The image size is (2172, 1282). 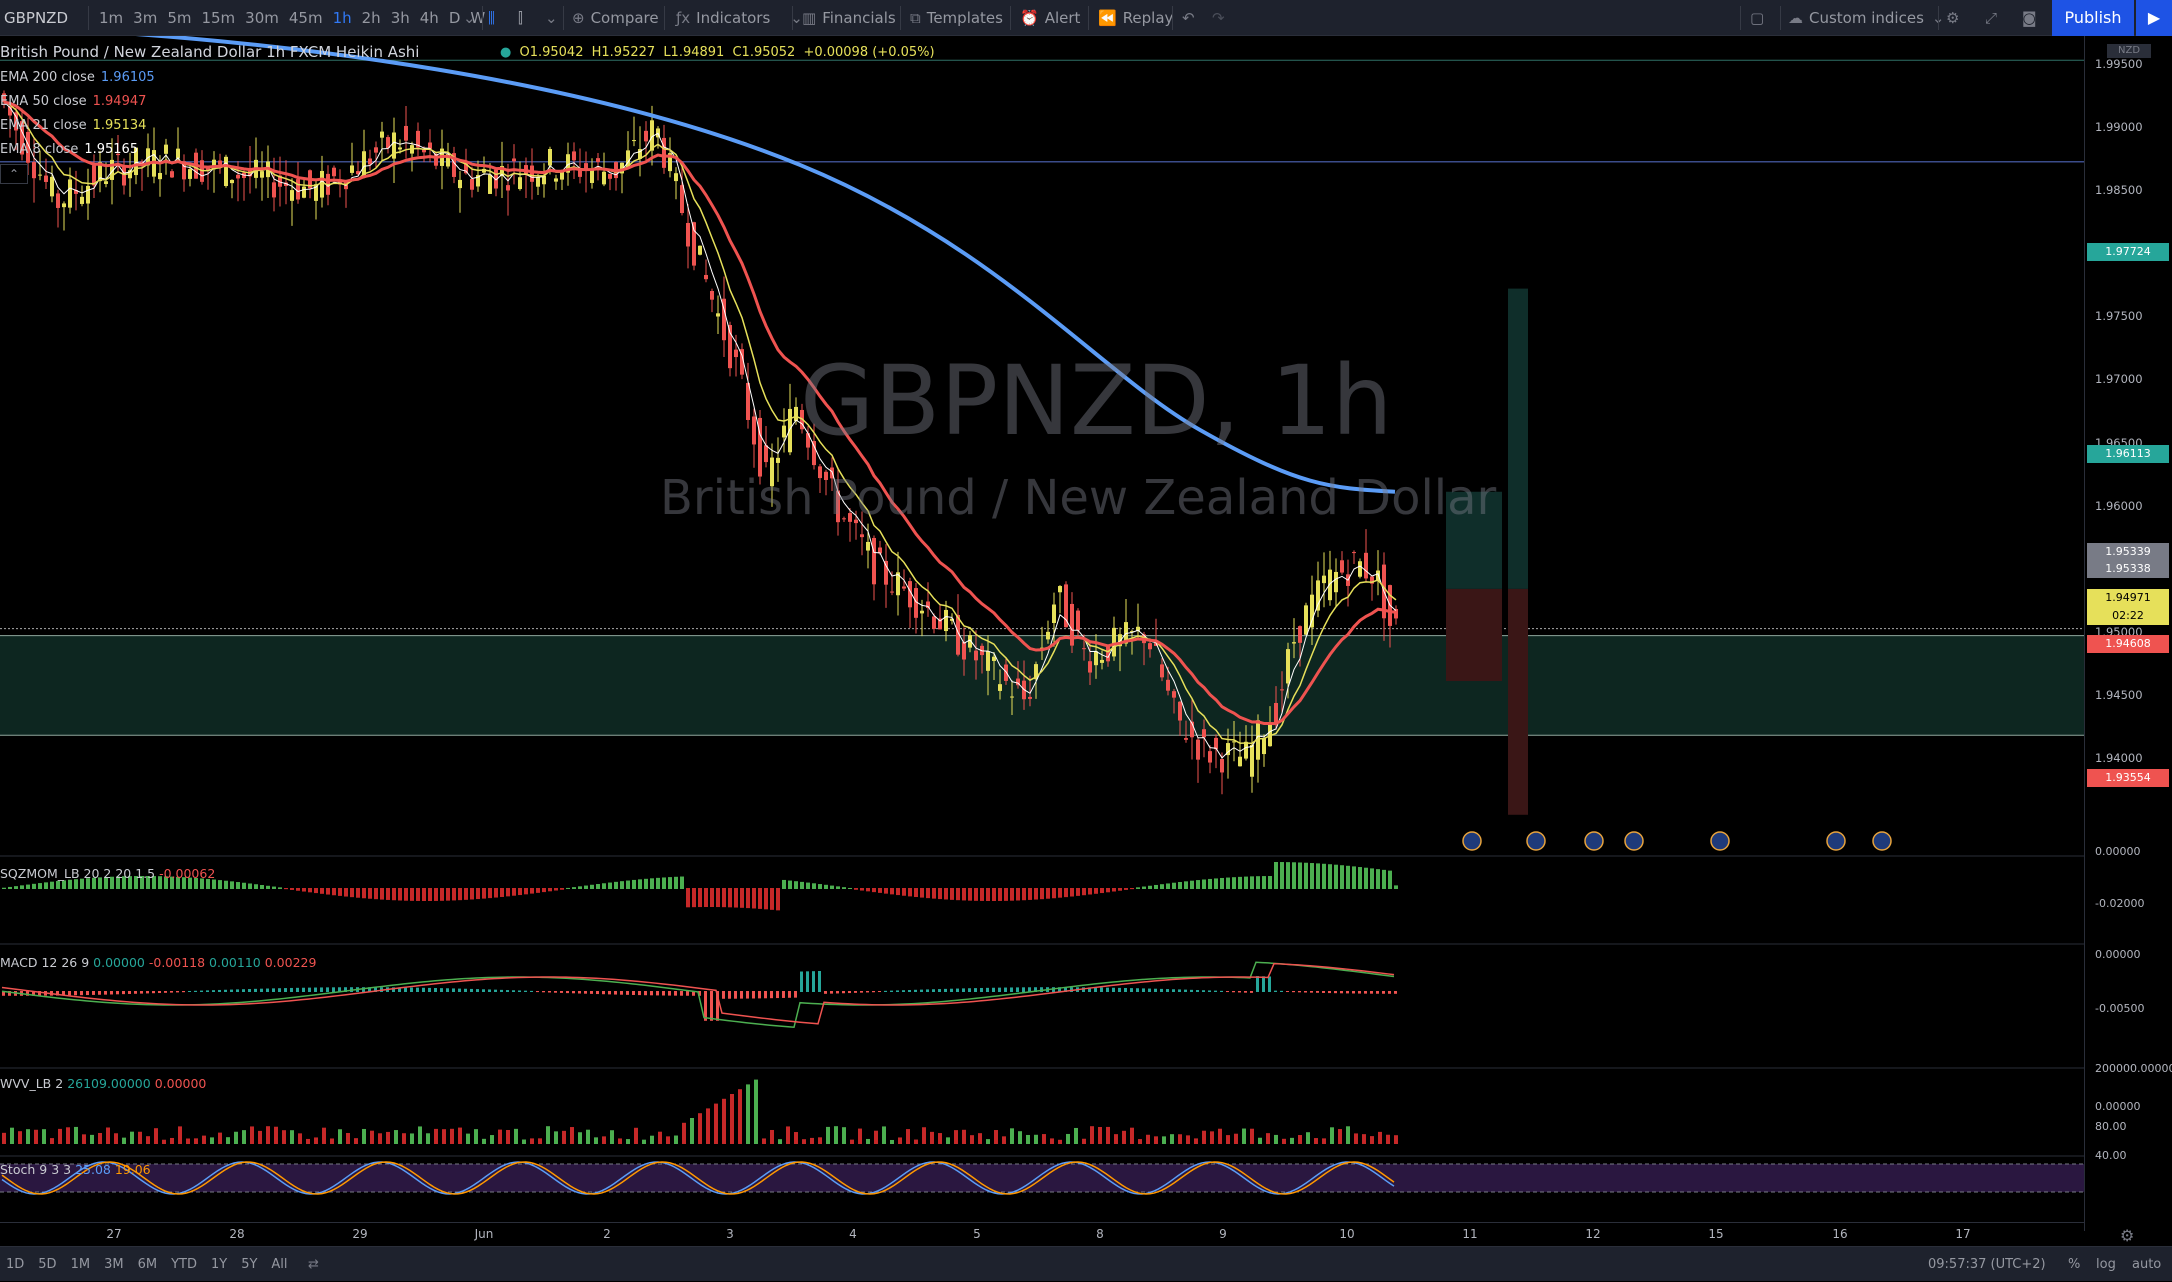 What do you see at coordinates (1188, 18) in the screenshot?
I see `undo-icon: ↶` at bounding box center [1188, 18].